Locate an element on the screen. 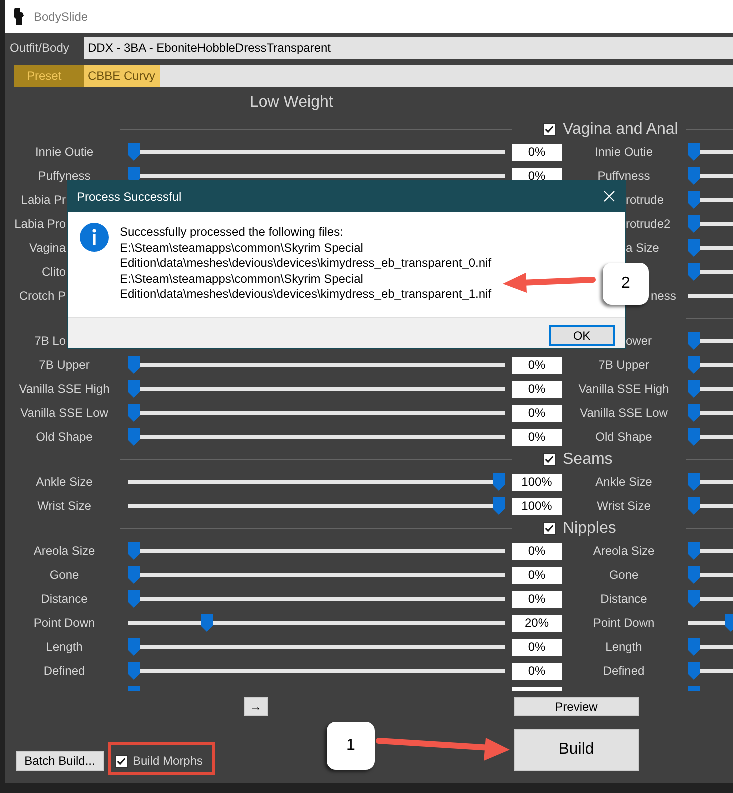  slider-label: Crotch P is located at coordinates (42, 296).